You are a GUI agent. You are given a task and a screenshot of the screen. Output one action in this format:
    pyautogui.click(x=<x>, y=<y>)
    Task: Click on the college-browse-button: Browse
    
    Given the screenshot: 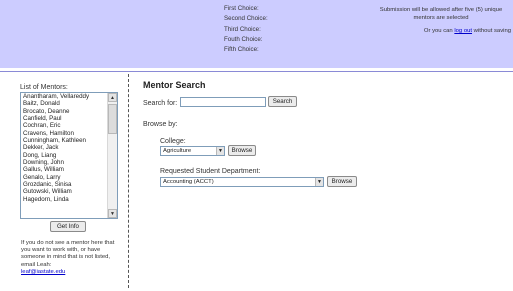 What is the action you would take?
    pyautogui.click(x=242, y=150)
    